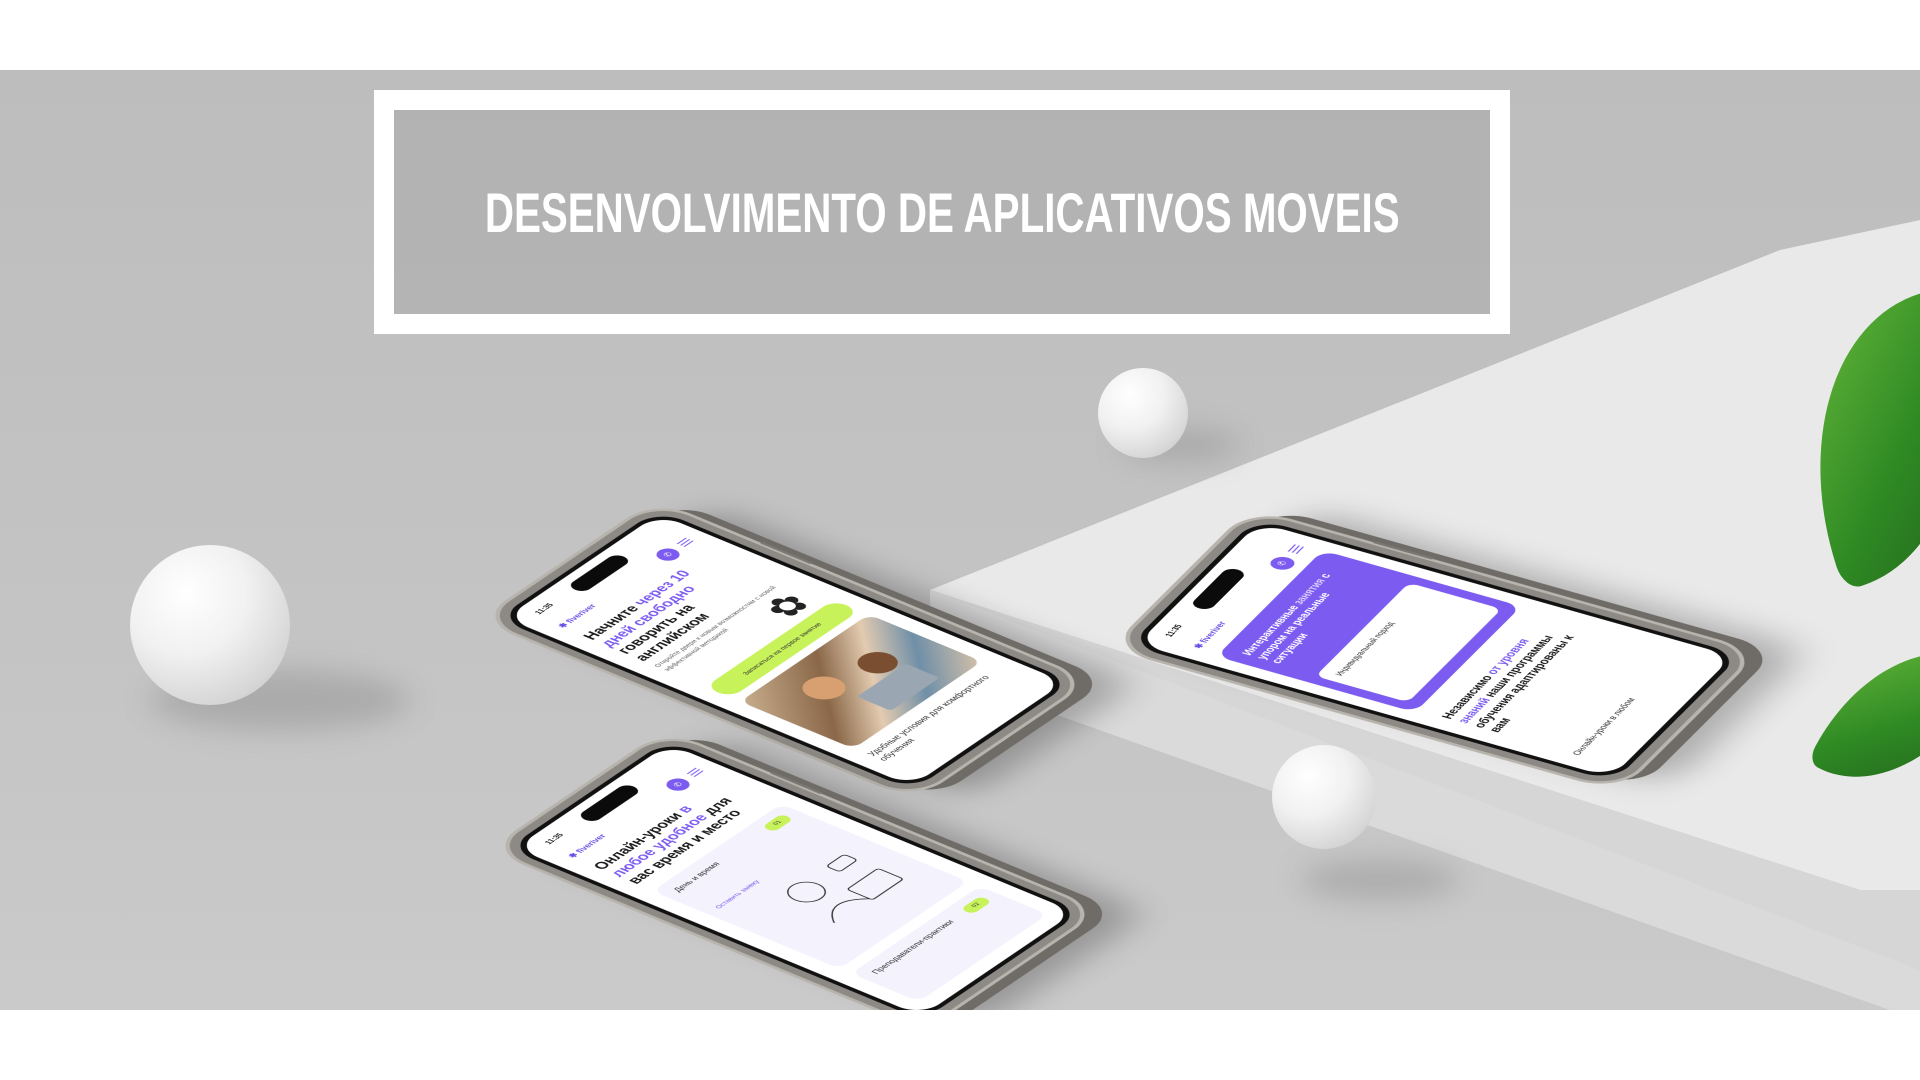  I want to click on logo-star-icon: ✱, so click(1199, 646).